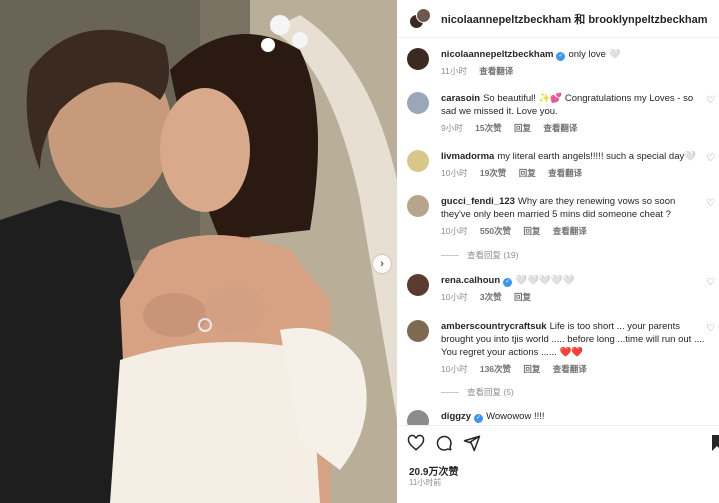 This screenshot has width=719, height=503. What do you see at coordinates (557, 417) in the screenshot?
I see `comment-item: diggzy ✓ Wowowow !!!!` at bounding box center [557, 417].